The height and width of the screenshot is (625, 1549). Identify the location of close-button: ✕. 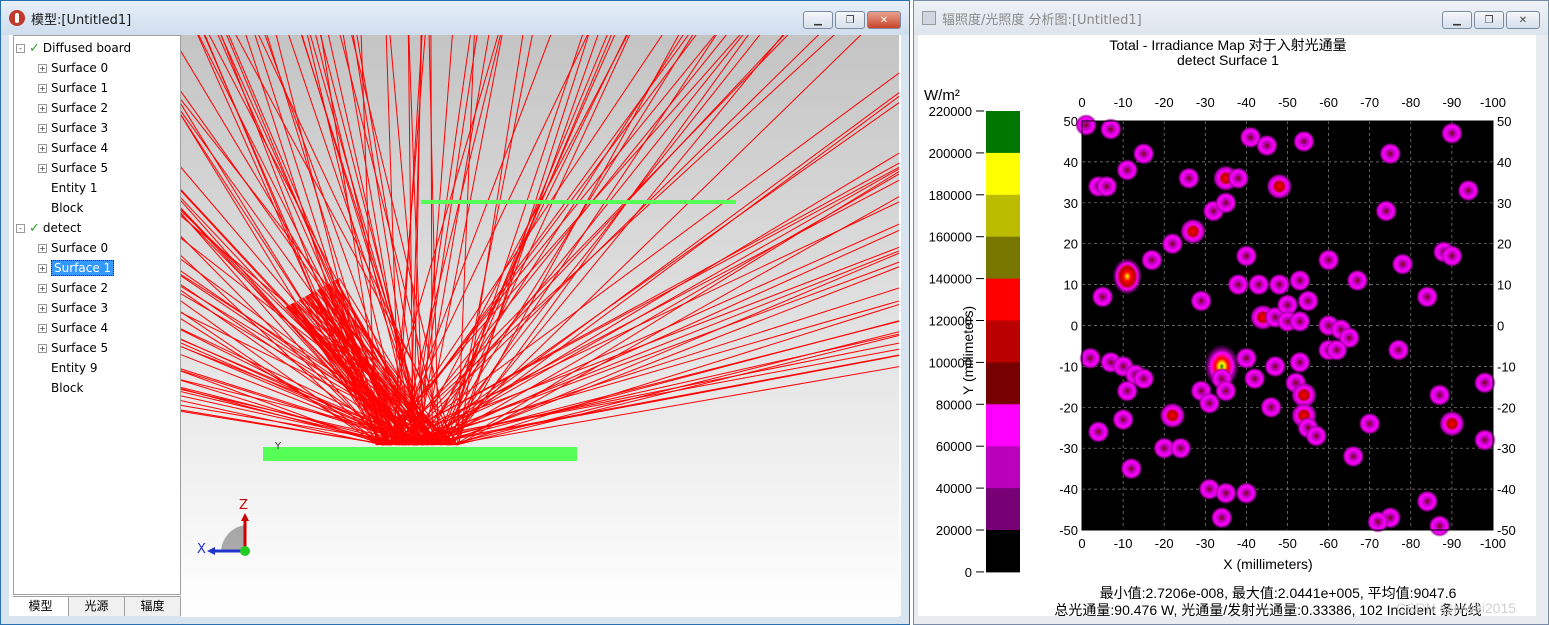
(884, 20).